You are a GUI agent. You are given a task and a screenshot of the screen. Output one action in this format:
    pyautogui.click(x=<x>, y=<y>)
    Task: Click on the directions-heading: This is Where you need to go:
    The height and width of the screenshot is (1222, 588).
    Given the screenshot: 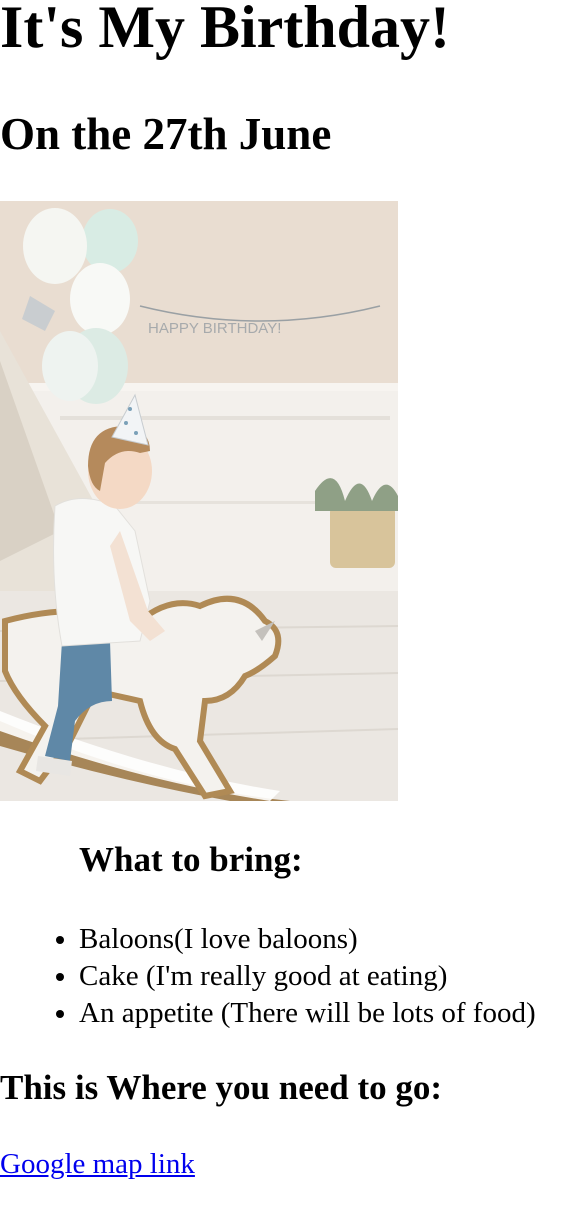 What is the action you would take?
    pyautogui.click(x=221, y=1087)
    